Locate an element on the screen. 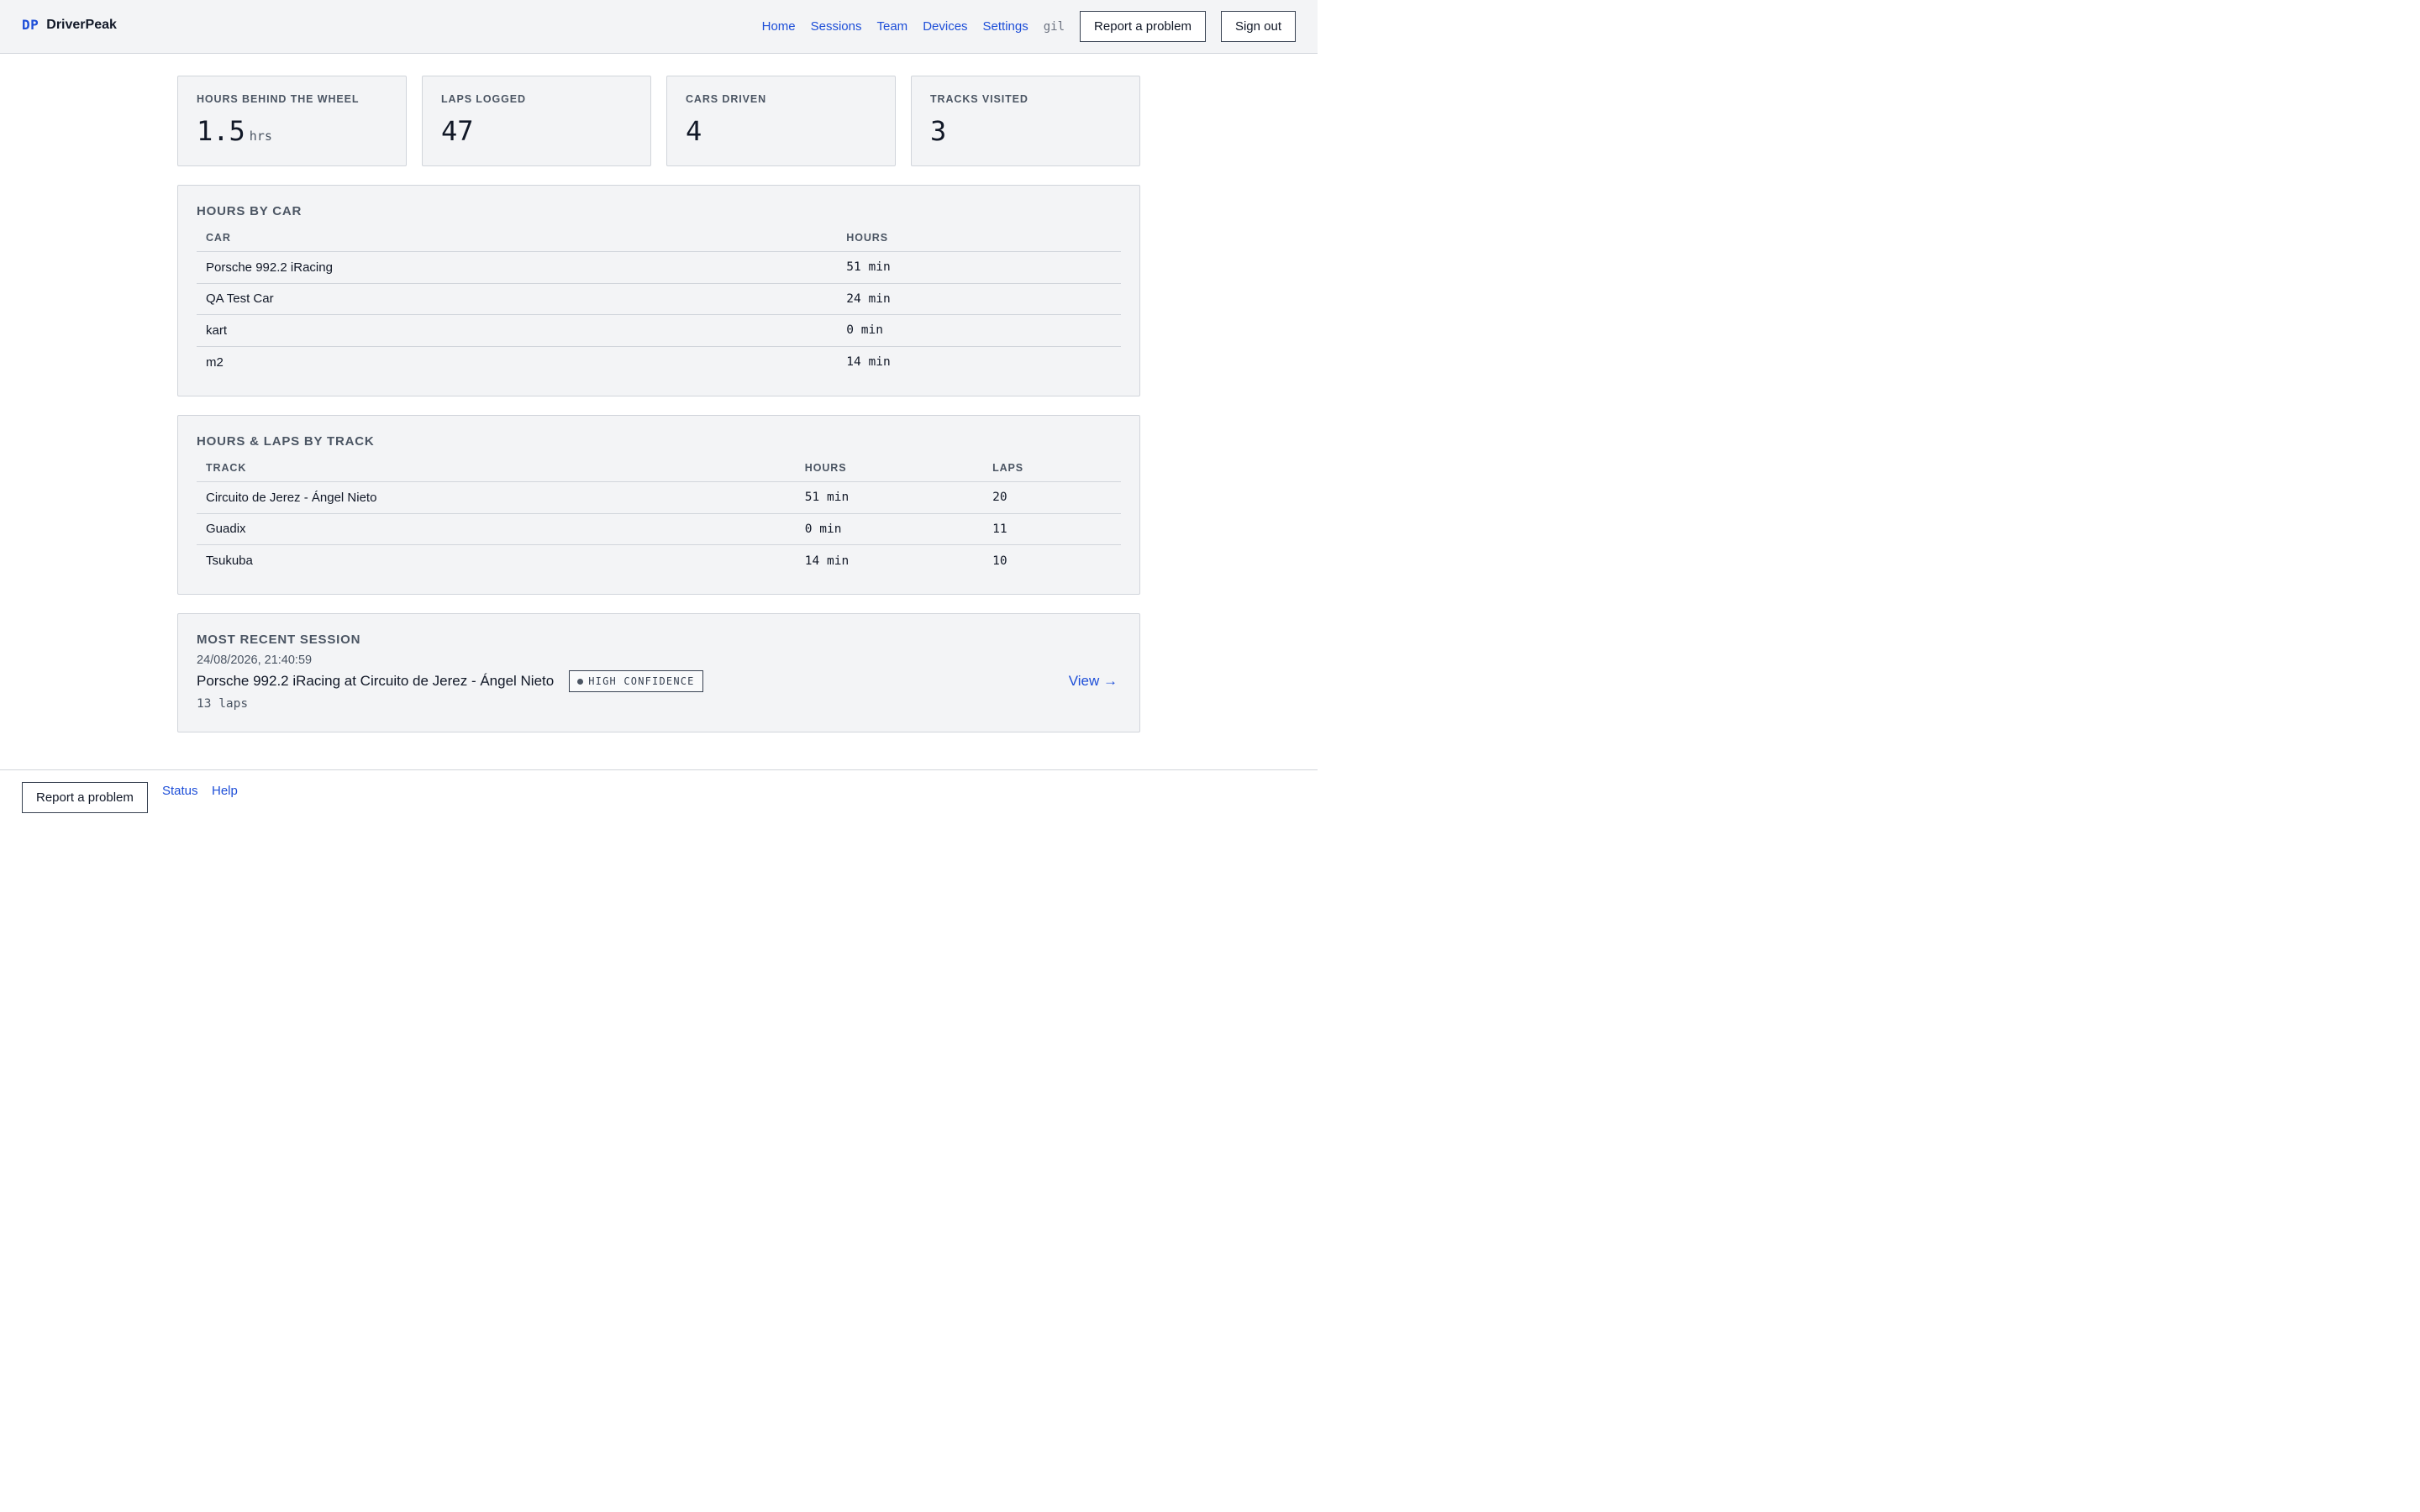 This screenshot has width=2420, height=1512. column-header-car: CAR is located at coordinates (517, 239).